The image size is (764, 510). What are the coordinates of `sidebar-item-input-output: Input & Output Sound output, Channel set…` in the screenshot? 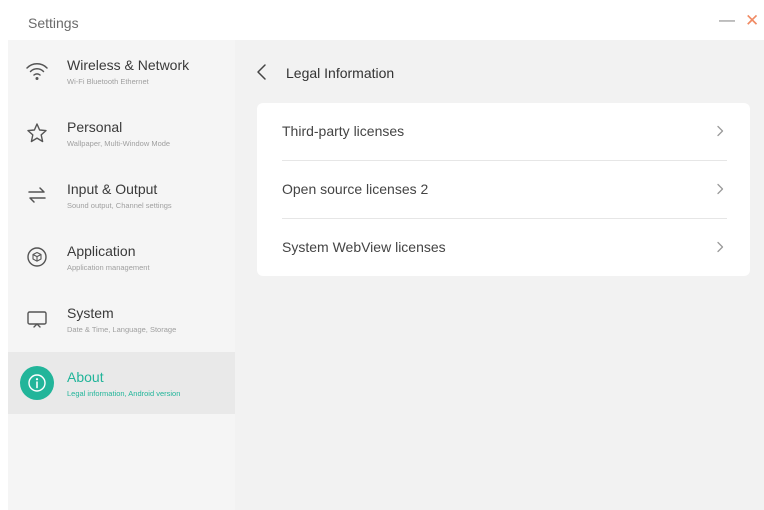 It's located at (121, 195).